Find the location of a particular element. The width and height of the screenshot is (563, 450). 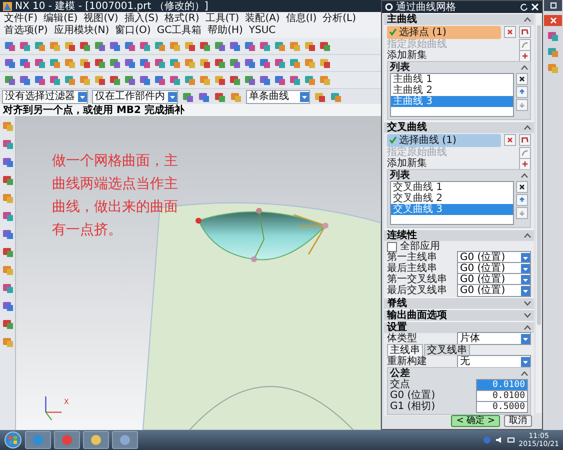

dropdown: 无 is located at coordinates (494, 361).